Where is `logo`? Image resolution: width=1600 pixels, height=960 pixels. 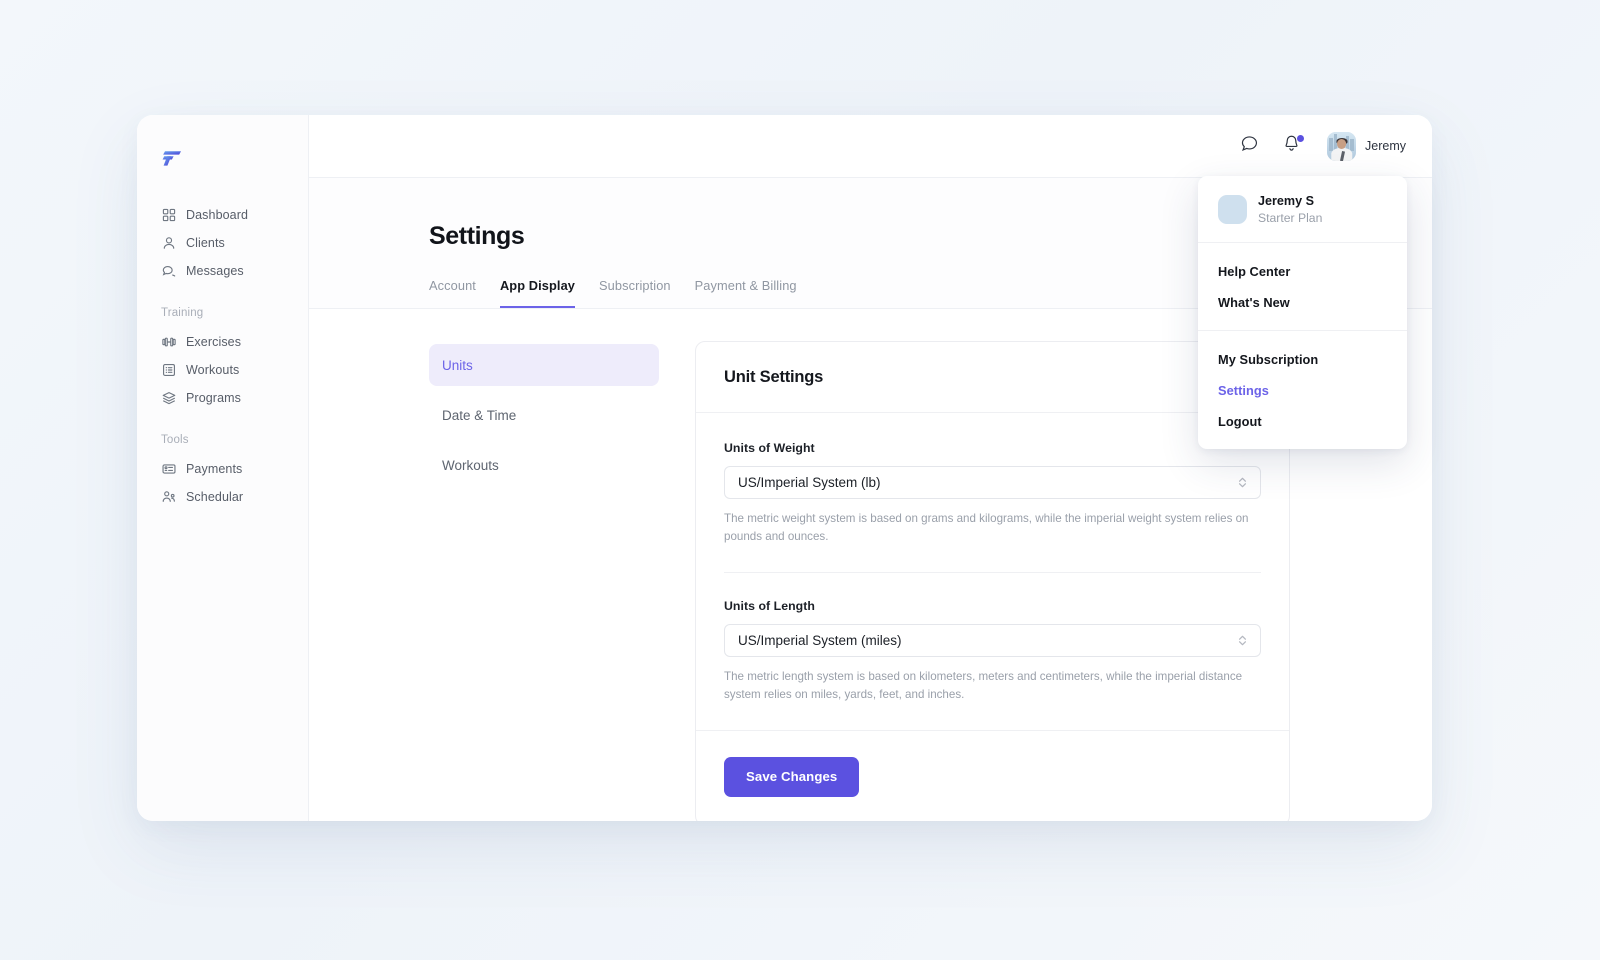 logo is located at coordinates (222, 157).